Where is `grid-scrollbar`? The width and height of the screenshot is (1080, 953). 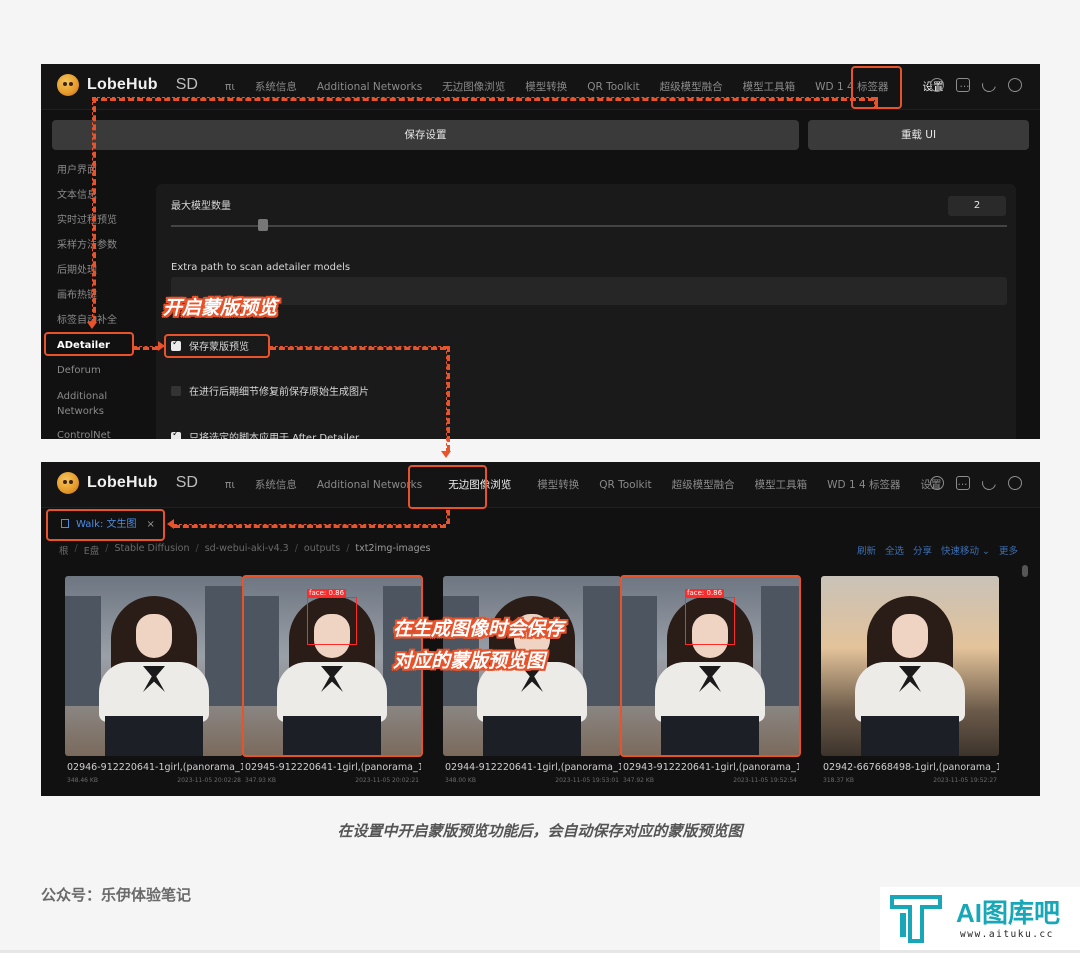 grid-scrollbar is located at coordinates (1025, 571).